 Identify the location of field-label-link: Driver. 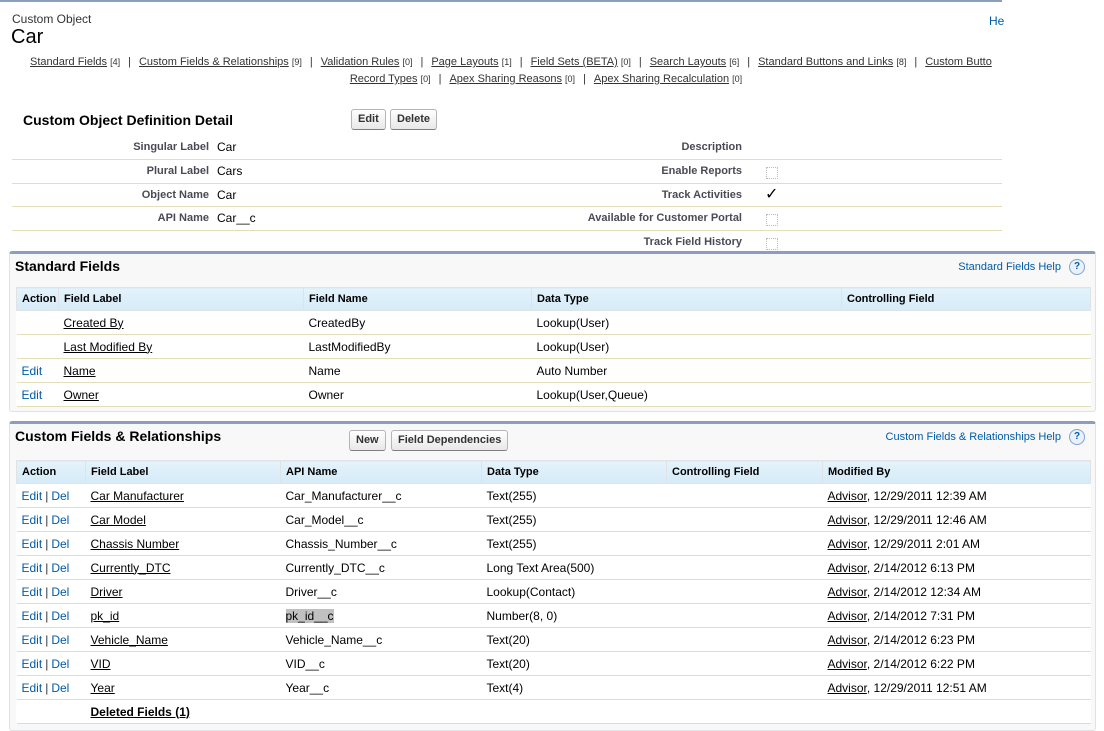
(107, 592).